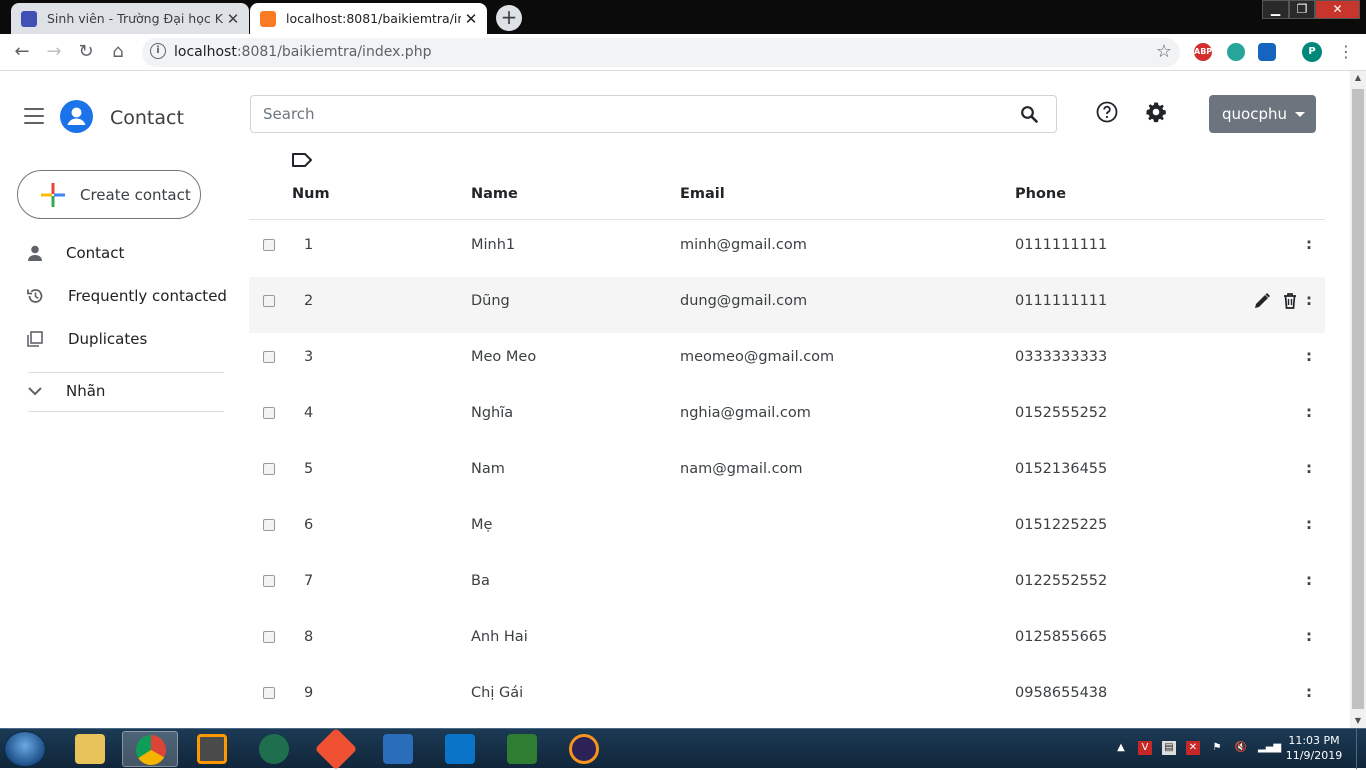 The width and height of the screenshot is (1366, 770). I want to click on show-desktop-button, so click(1361, 749).